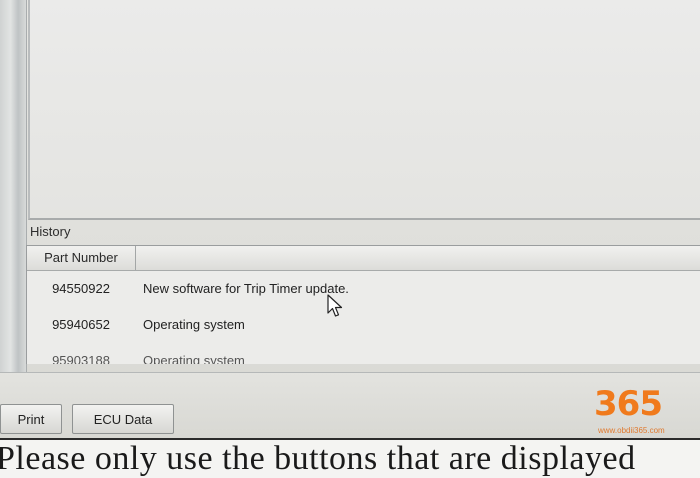  I want to click on part-number-cell: 94550922, so click(81, 288).